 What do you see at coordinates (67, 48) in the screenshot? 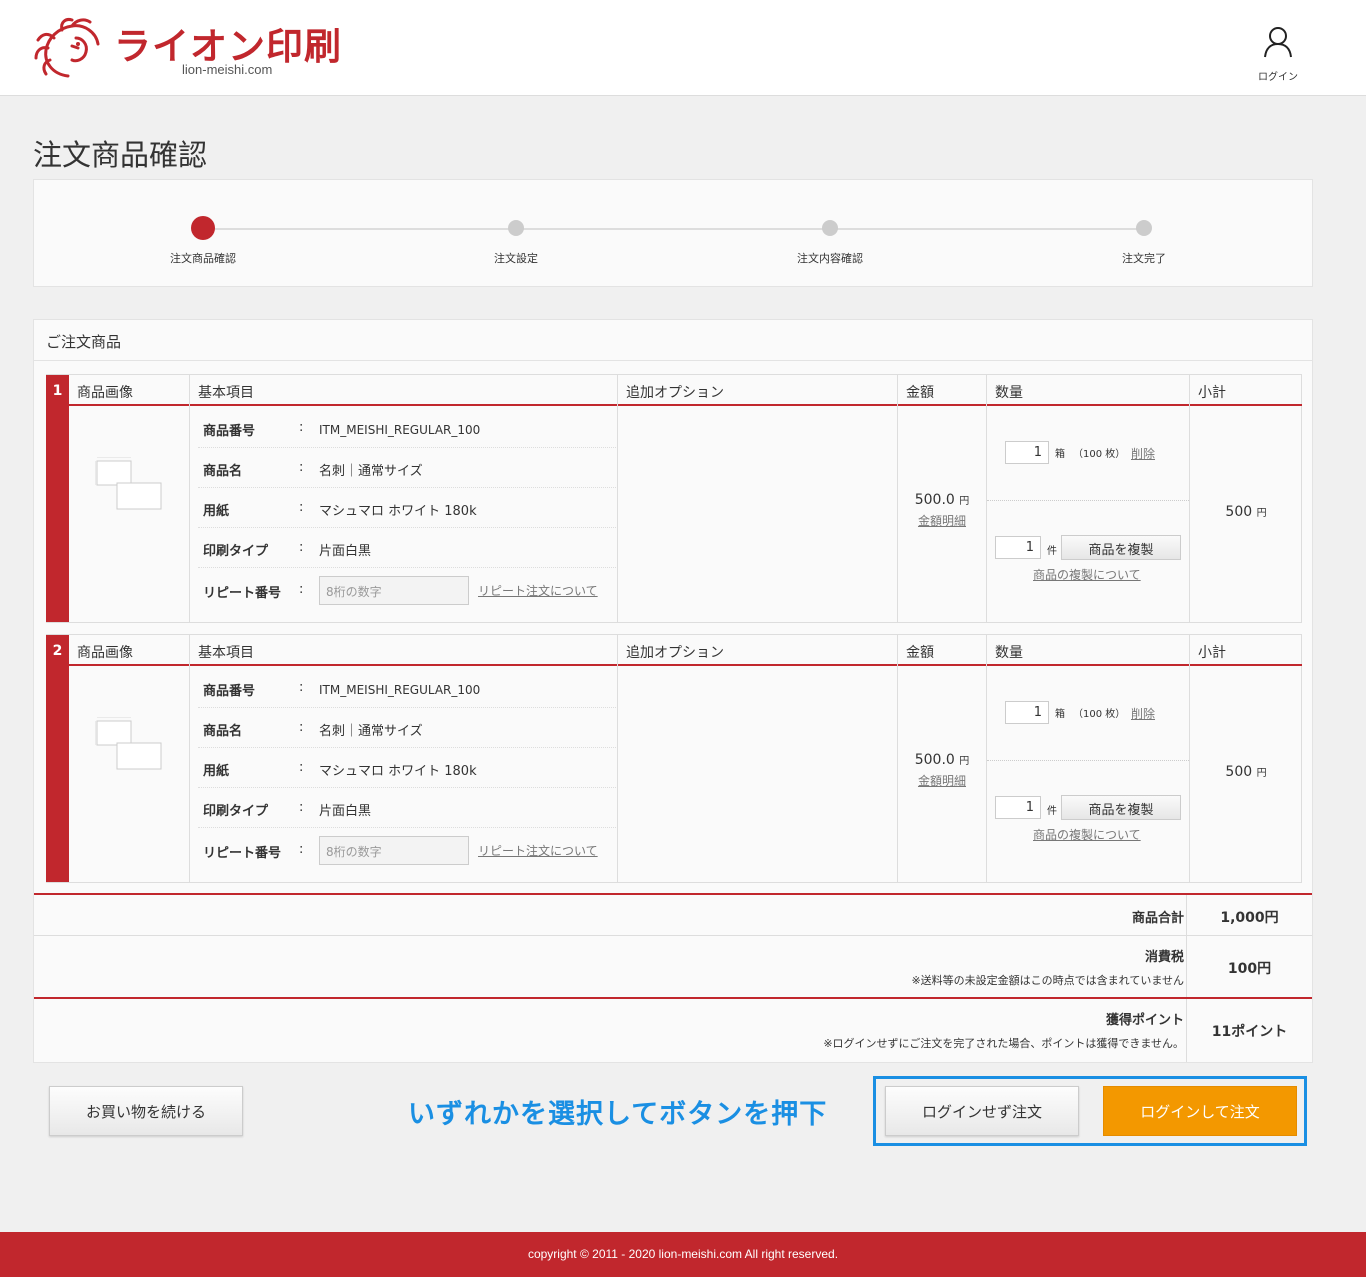
I see `lion-logo-icon` at bounding box center [67, 48].